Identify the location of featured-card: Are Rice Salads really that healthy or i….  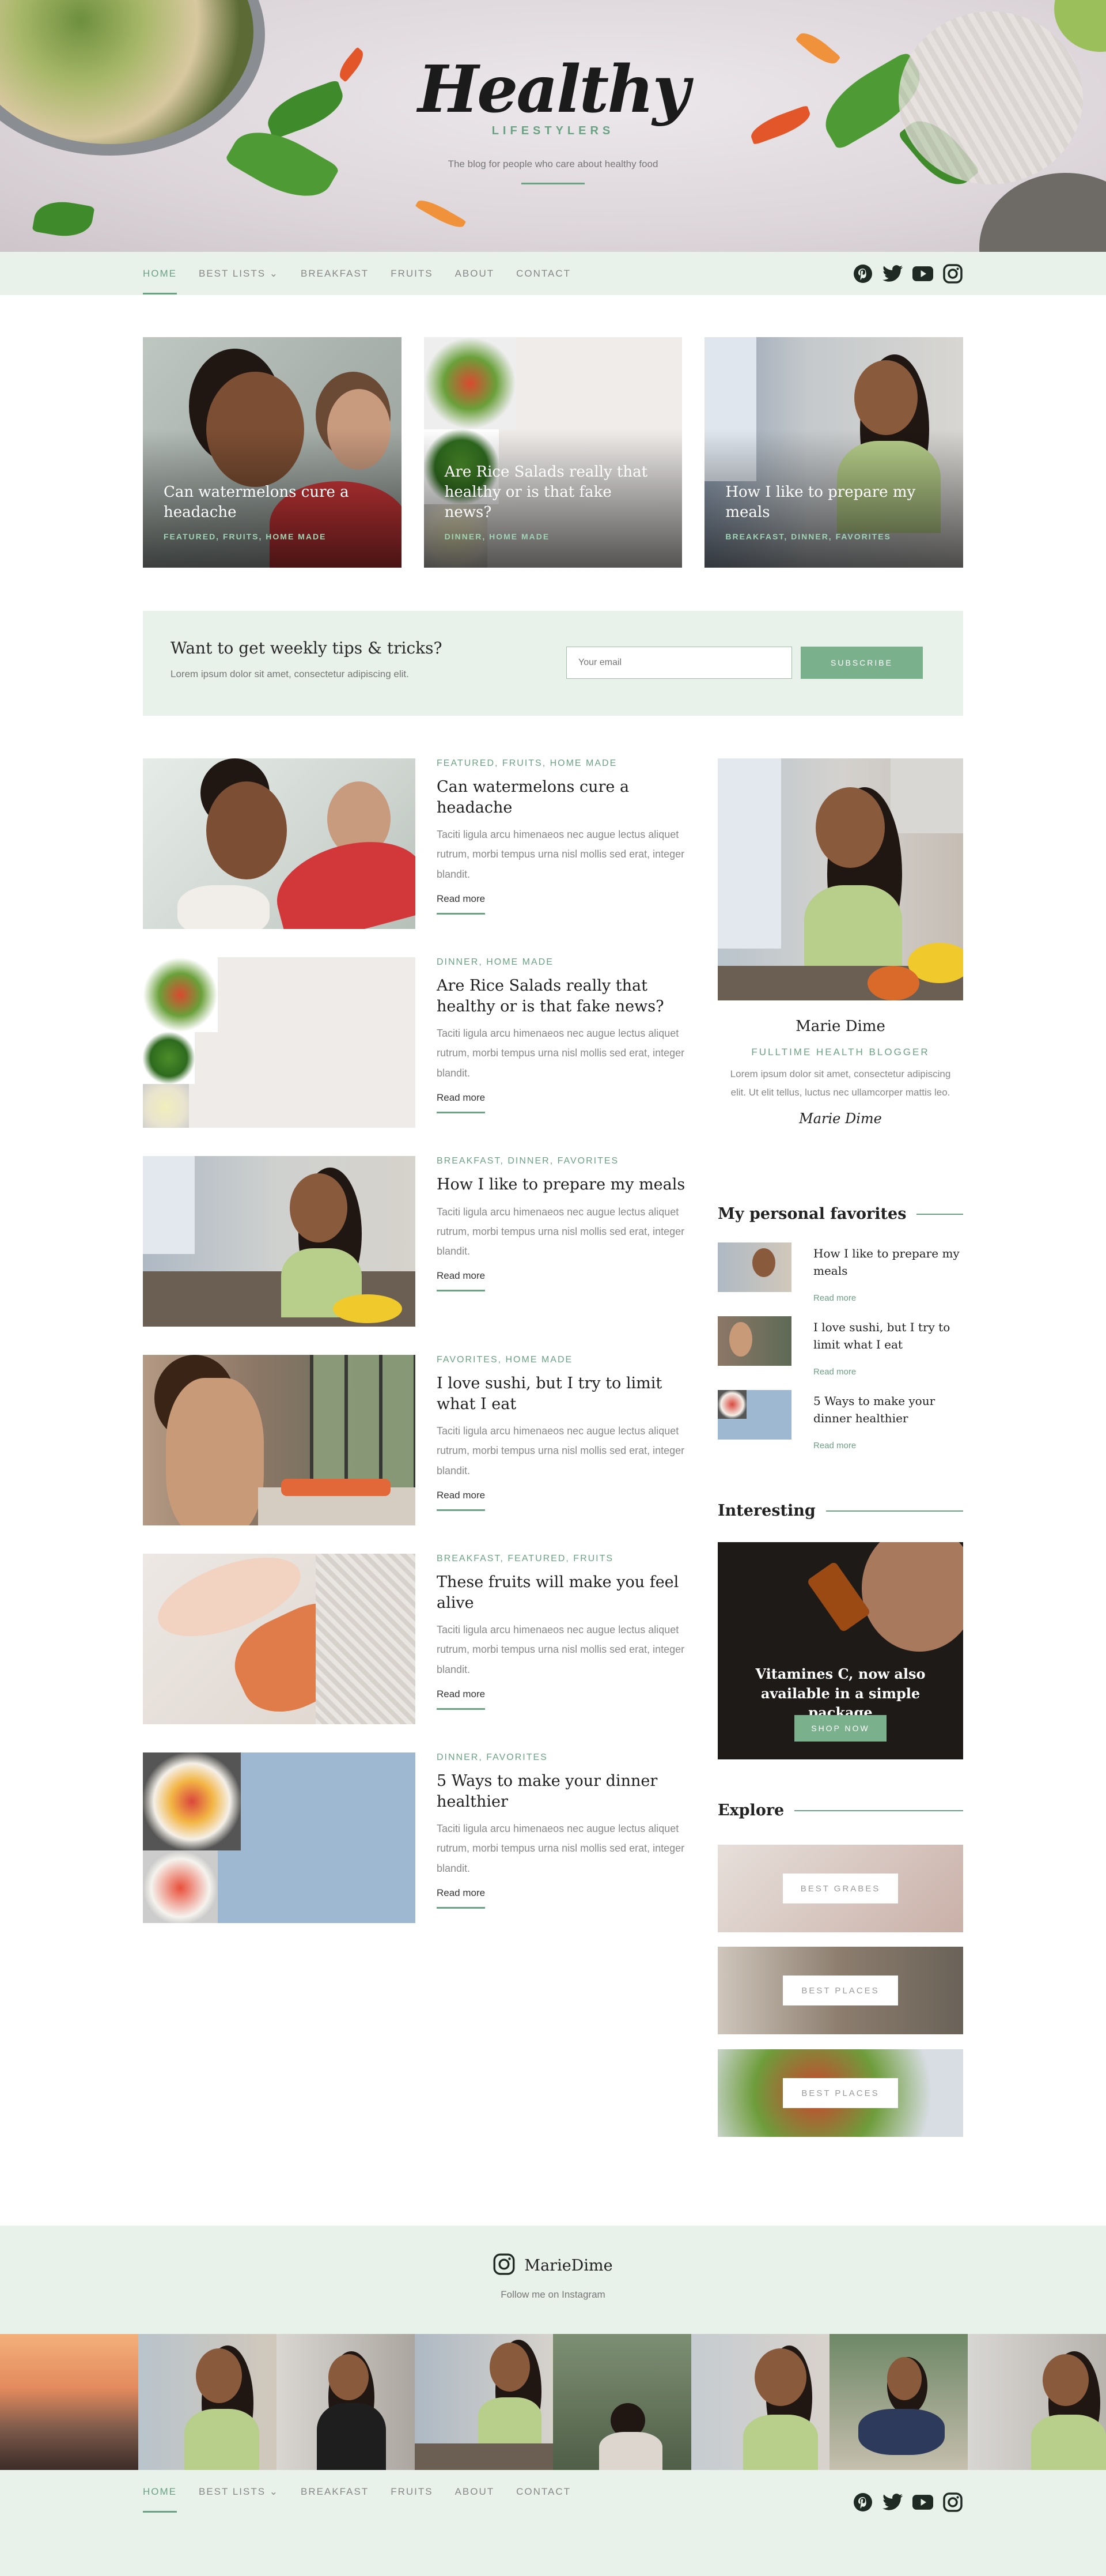
(553, 452).